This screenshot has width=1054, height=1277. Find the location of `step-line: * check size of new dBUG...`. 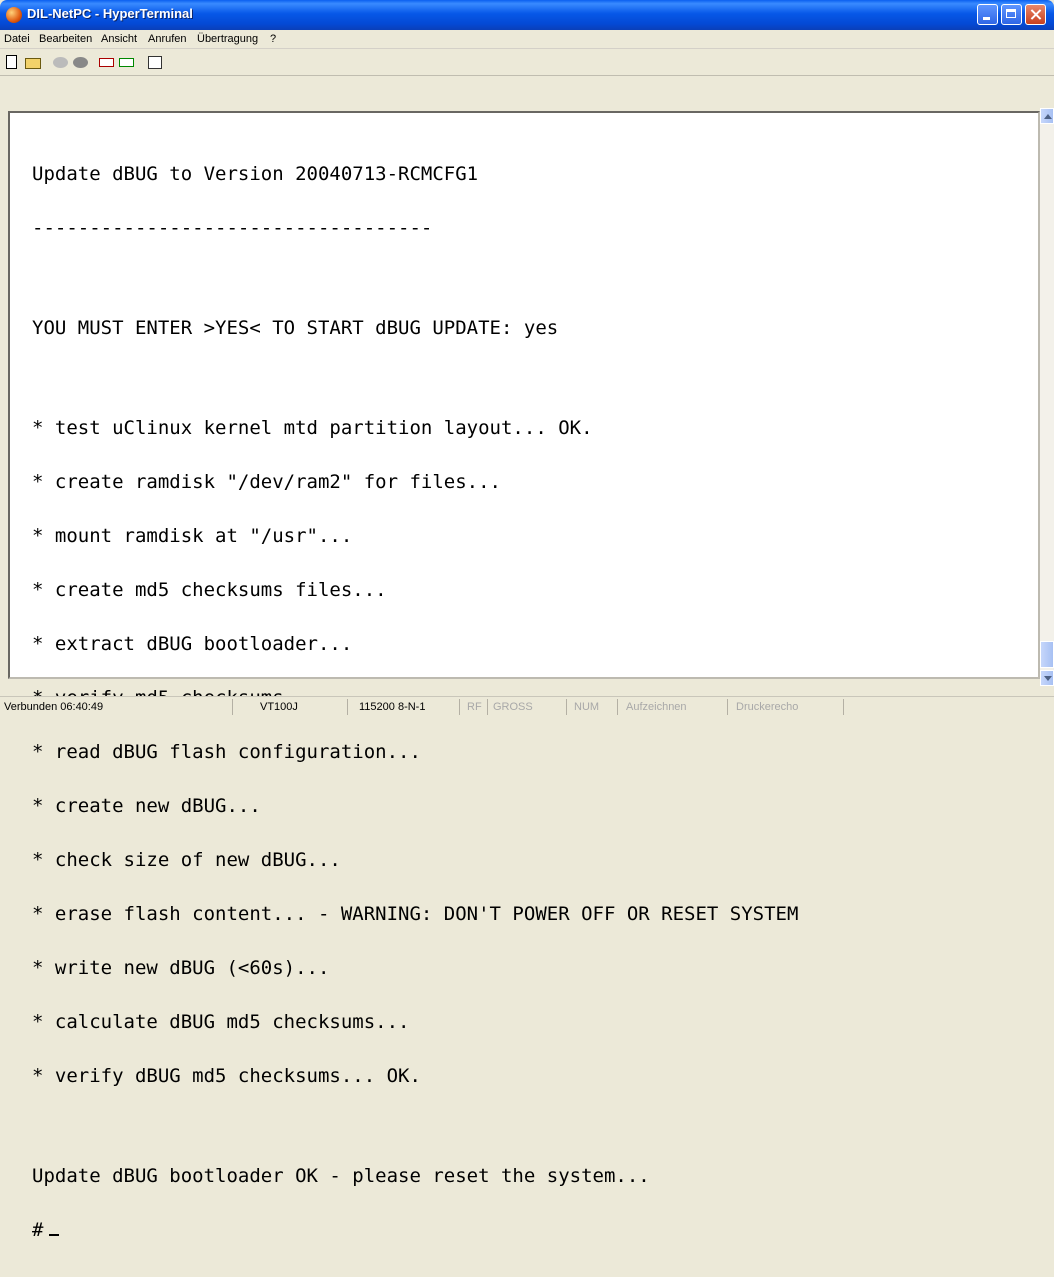

step-line: * check size of new dBUG... is located at coordinates (186, 860).